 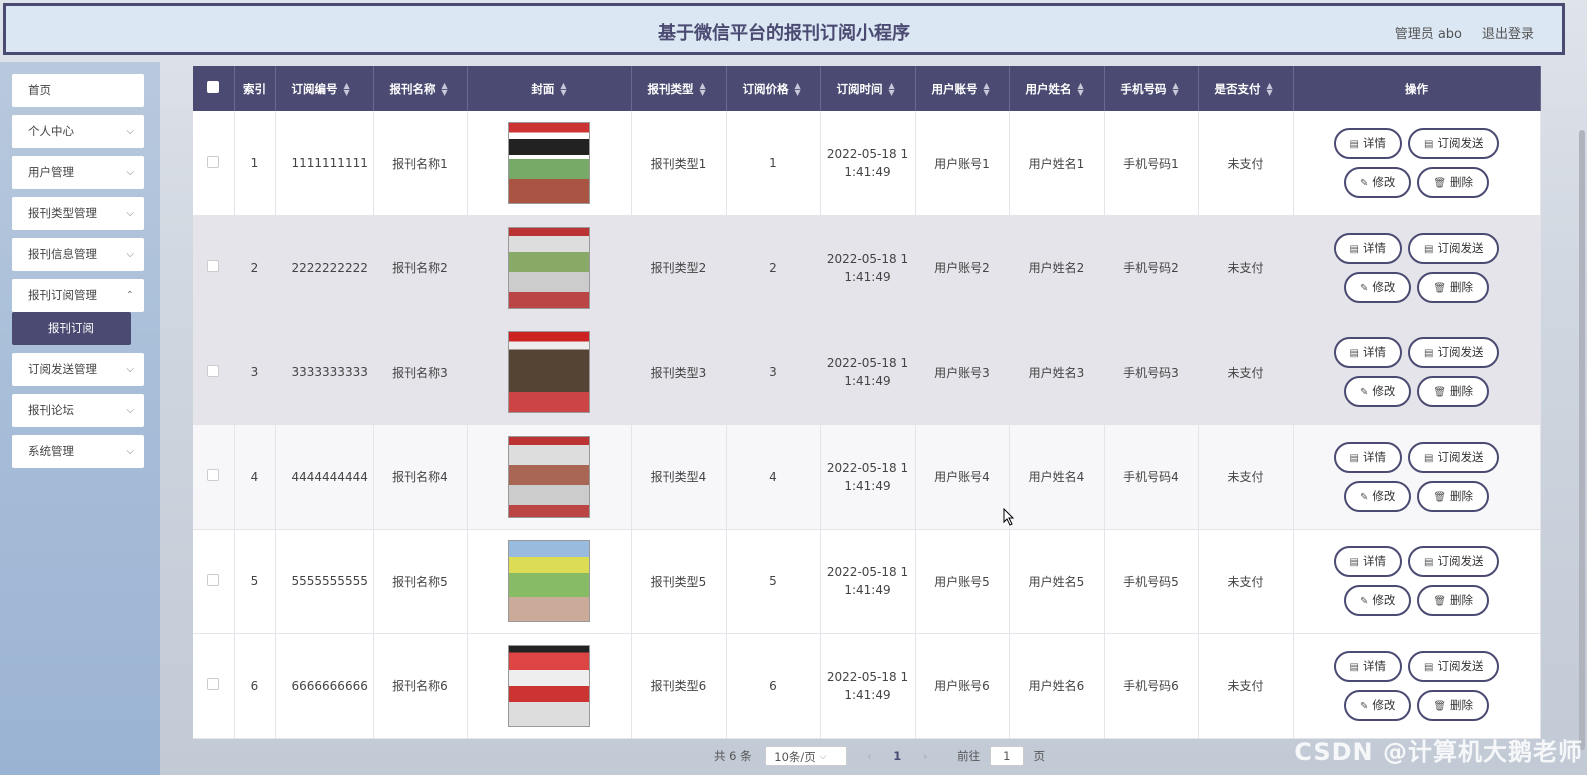 I want to click on col-header-index: 索引, so click(x=255, y=88).